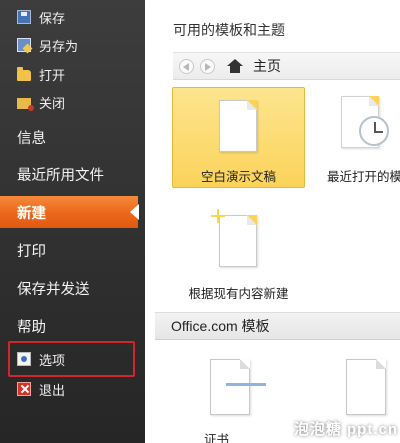 The height and width of the screenshot is (443, 400). What do you see at coordinates (186, 66) in the screenshot?
I see `back-arrow-icon` at bounding box center [186, 66].